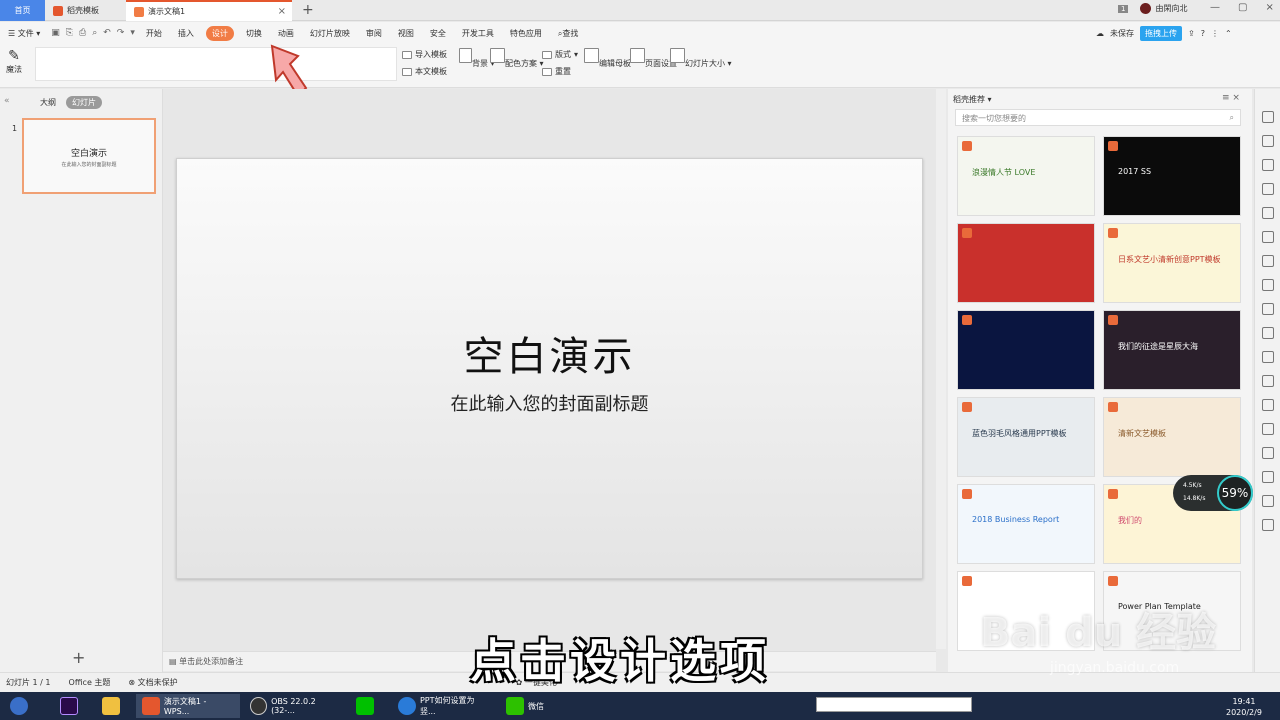 This screenshot has height=720, width=1280. Describe the element at coordinates (1122, 33) in the screenshot. I see `unsaved-status: 未保存` at that location.